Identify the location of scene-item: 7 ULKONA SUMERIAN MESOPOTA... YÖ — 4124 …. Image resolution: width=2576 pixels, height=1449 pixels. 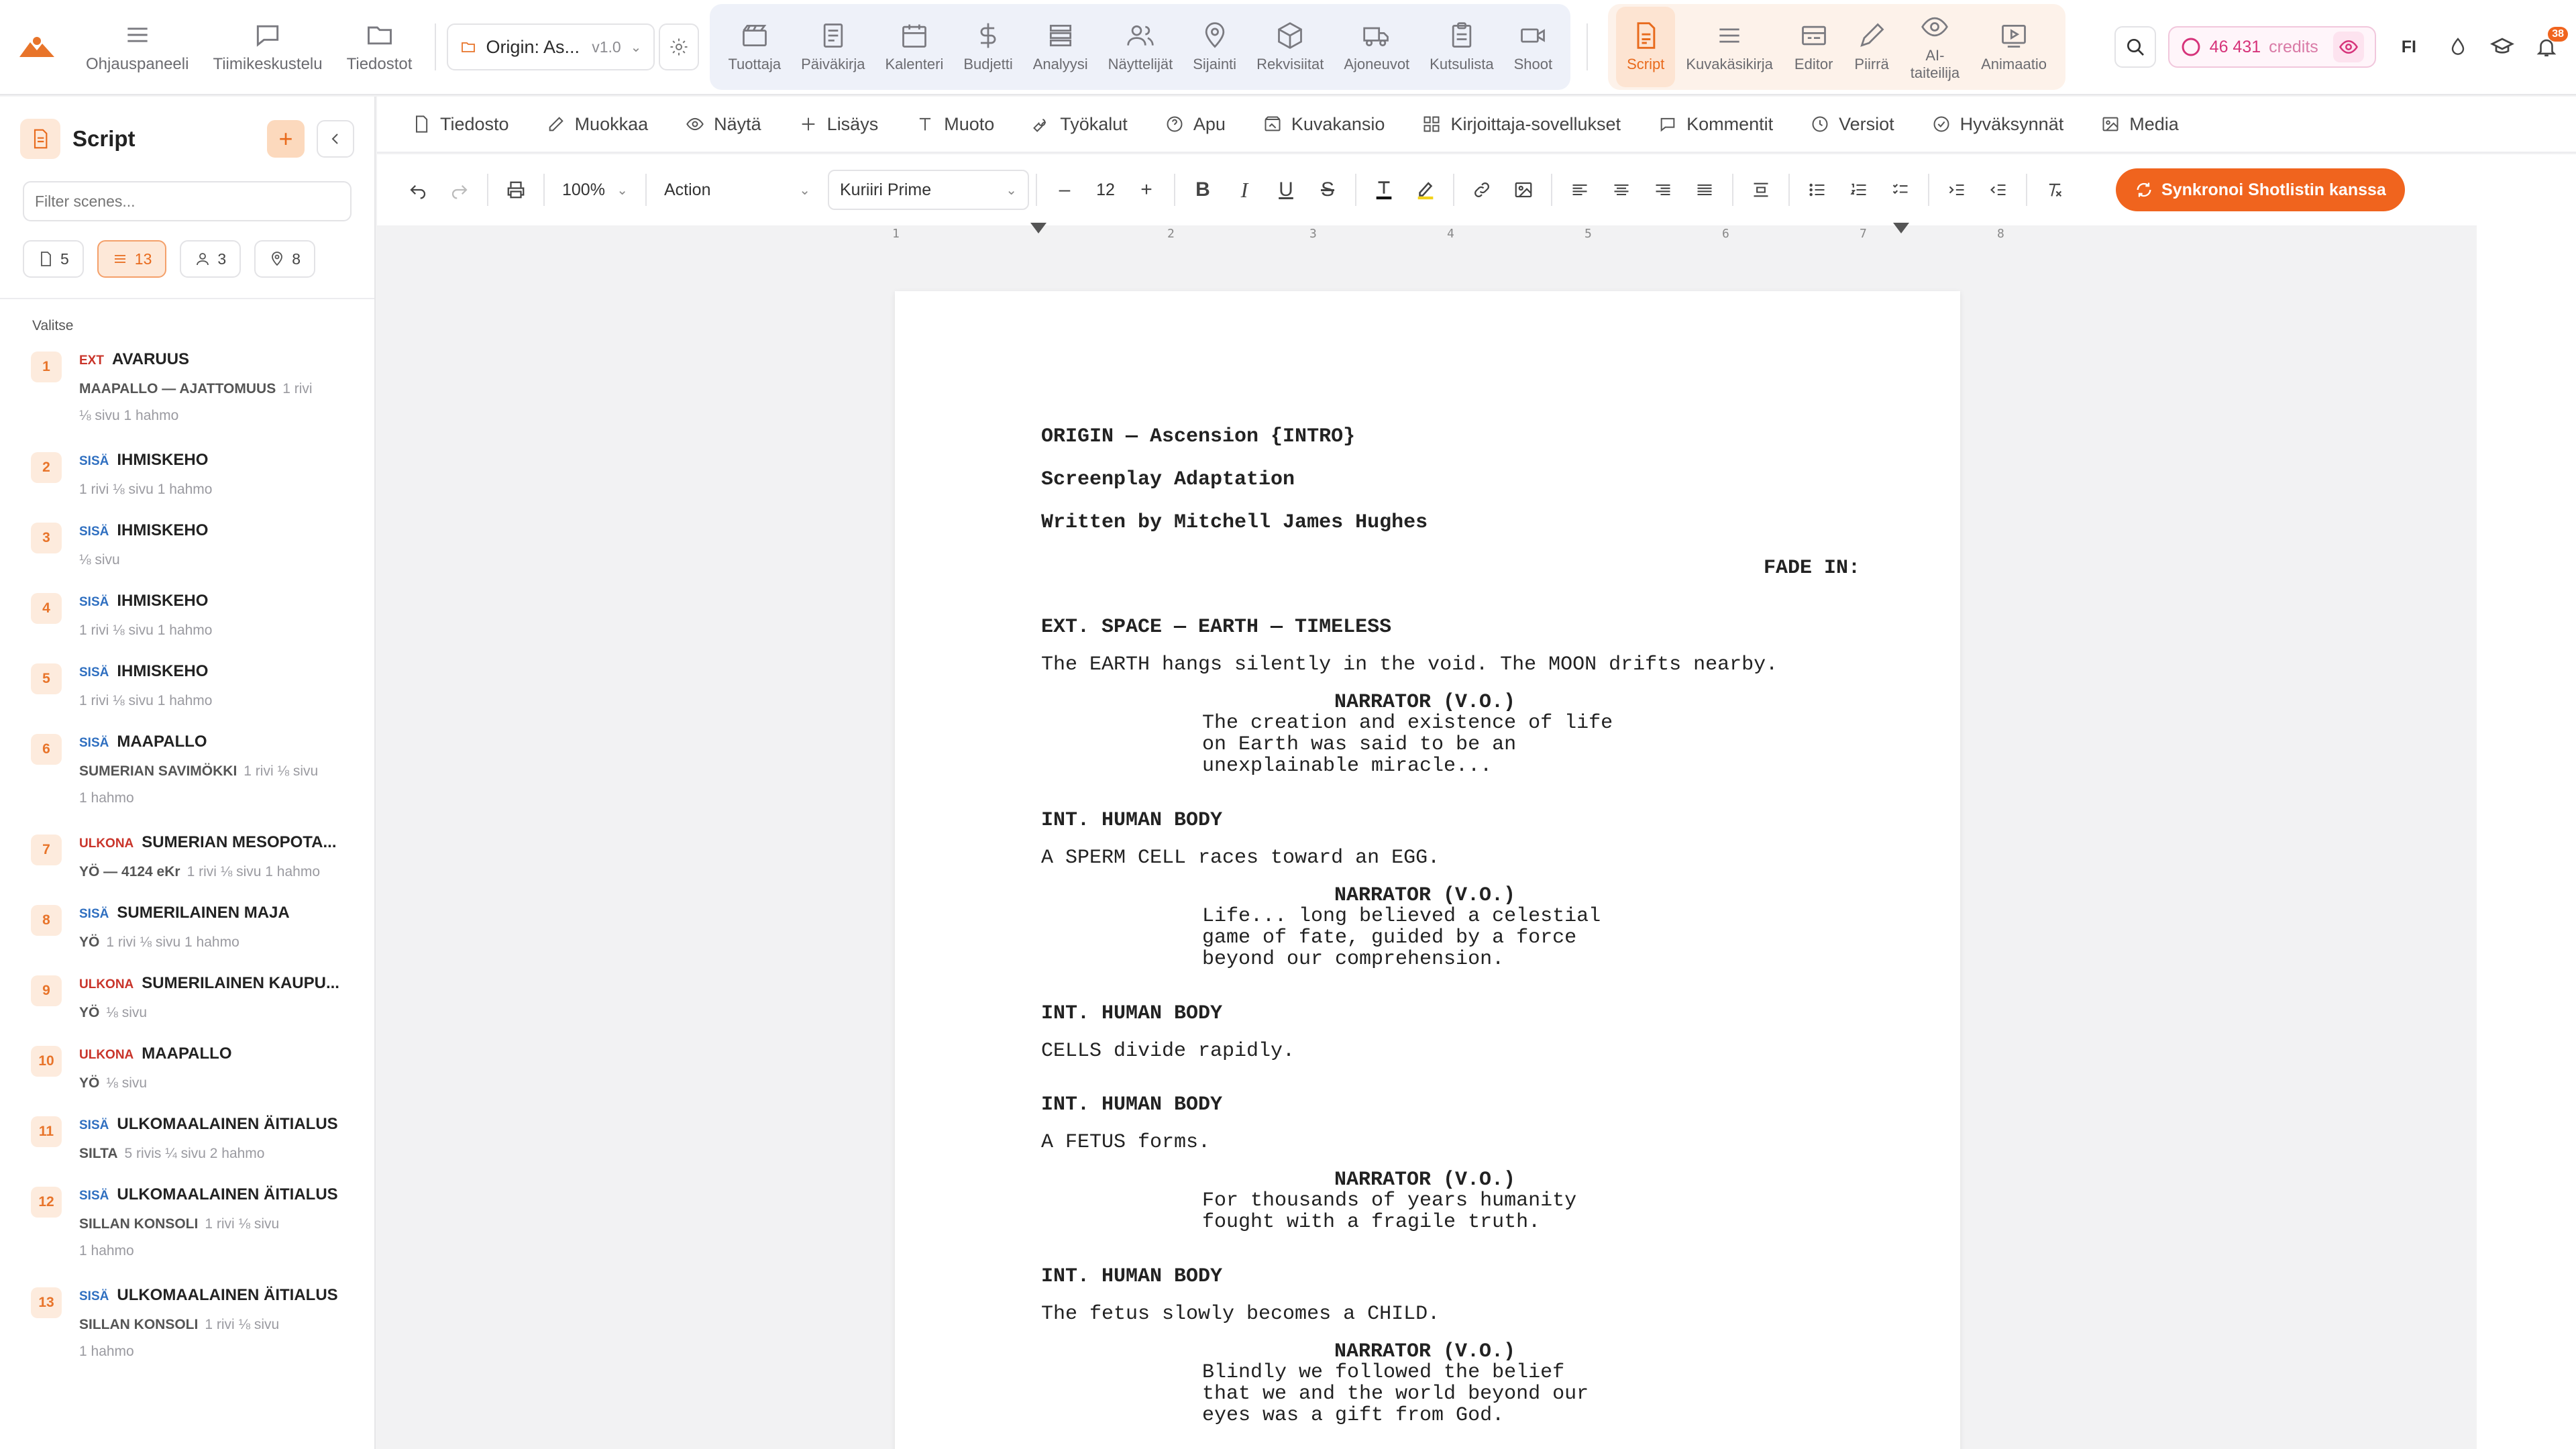
(187, 868).